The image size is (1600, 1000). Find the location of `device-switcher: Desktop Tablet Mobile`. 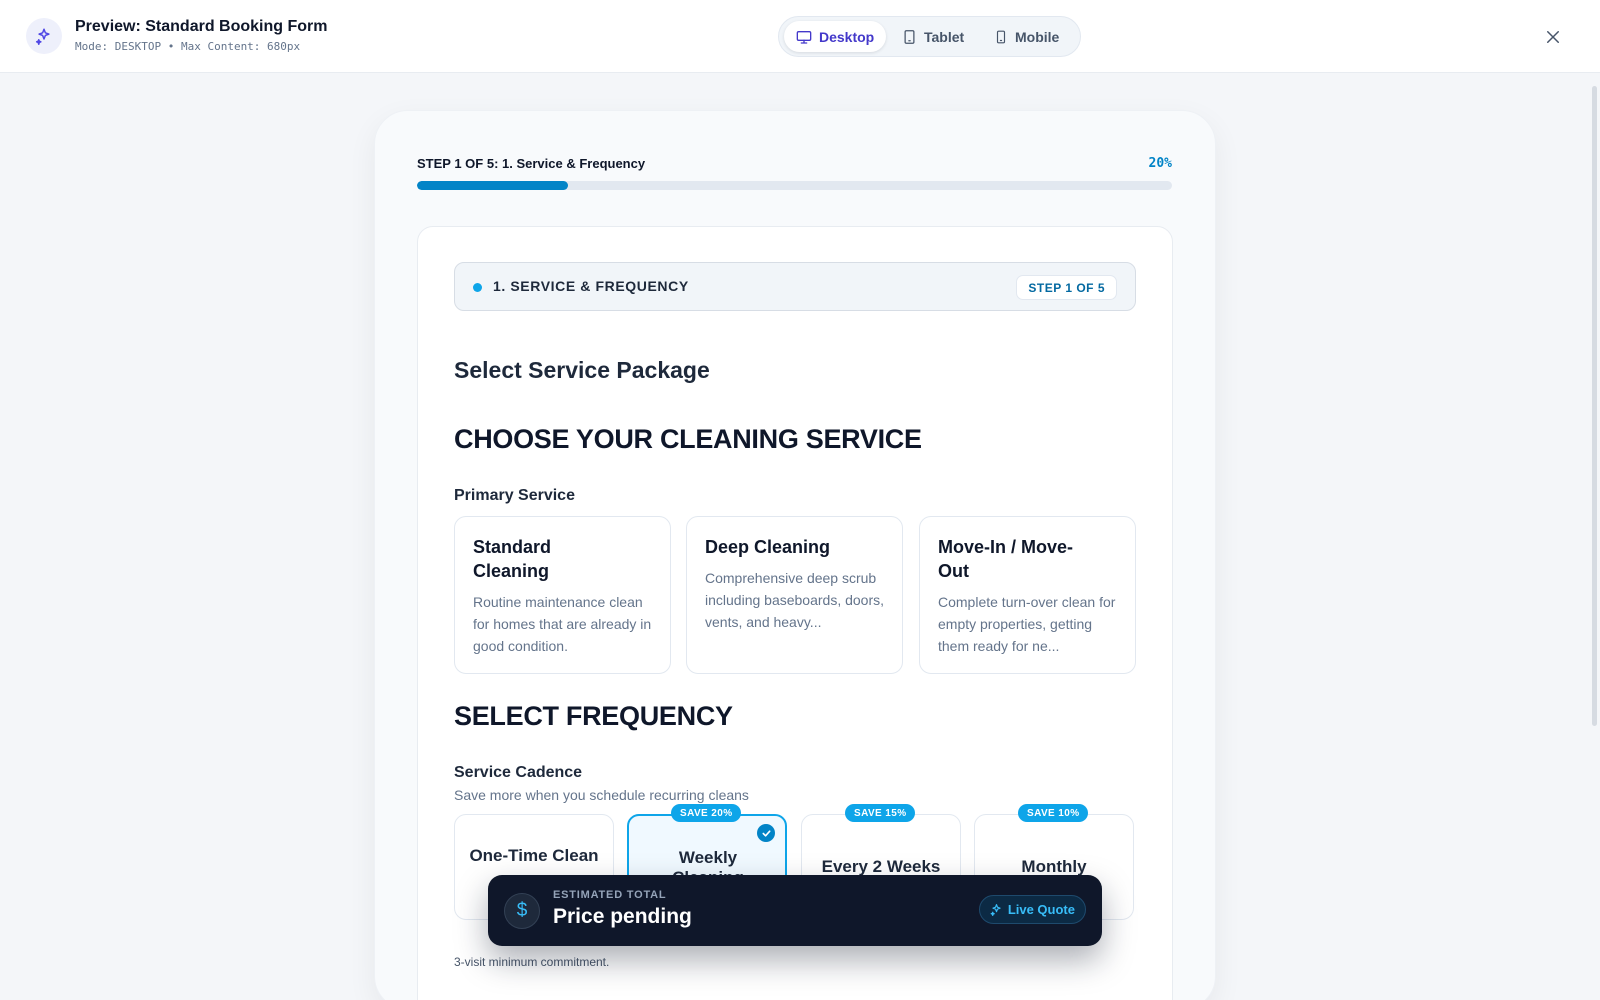

device-switcher: Desktop Tablet Mobile is located at coordinates (929, 36).